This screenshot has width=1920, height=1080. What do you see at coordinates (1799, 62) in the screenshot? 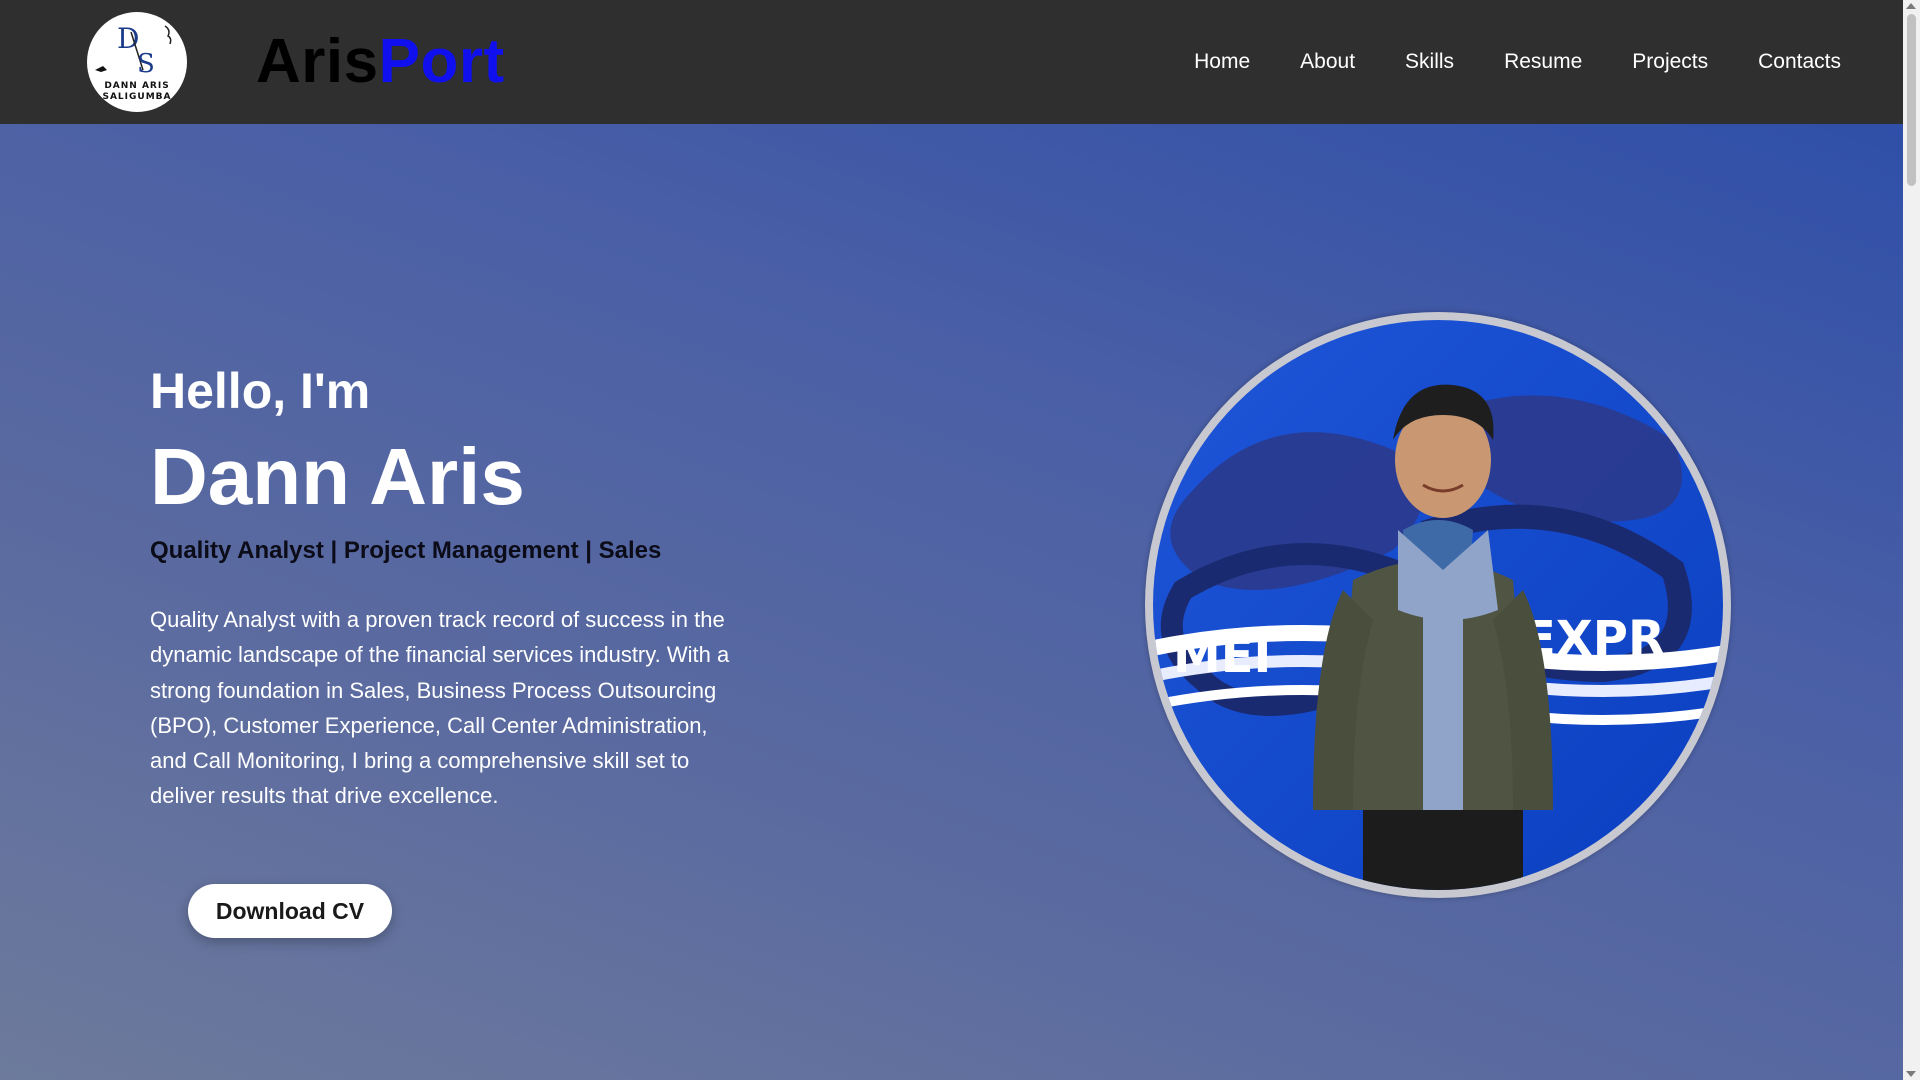
I see `nav-link-contacts: Contacts` at bounding box center [1799, 62].